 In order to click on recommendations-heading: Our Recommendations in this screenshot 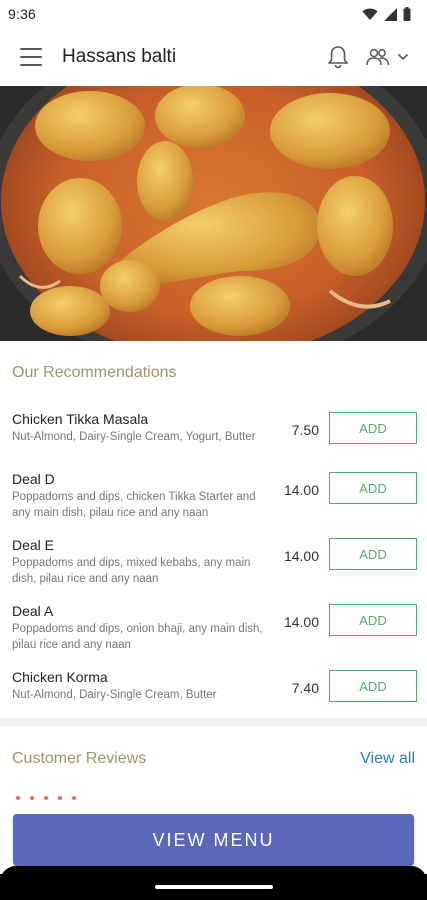, I will do `click(94, 372)`.